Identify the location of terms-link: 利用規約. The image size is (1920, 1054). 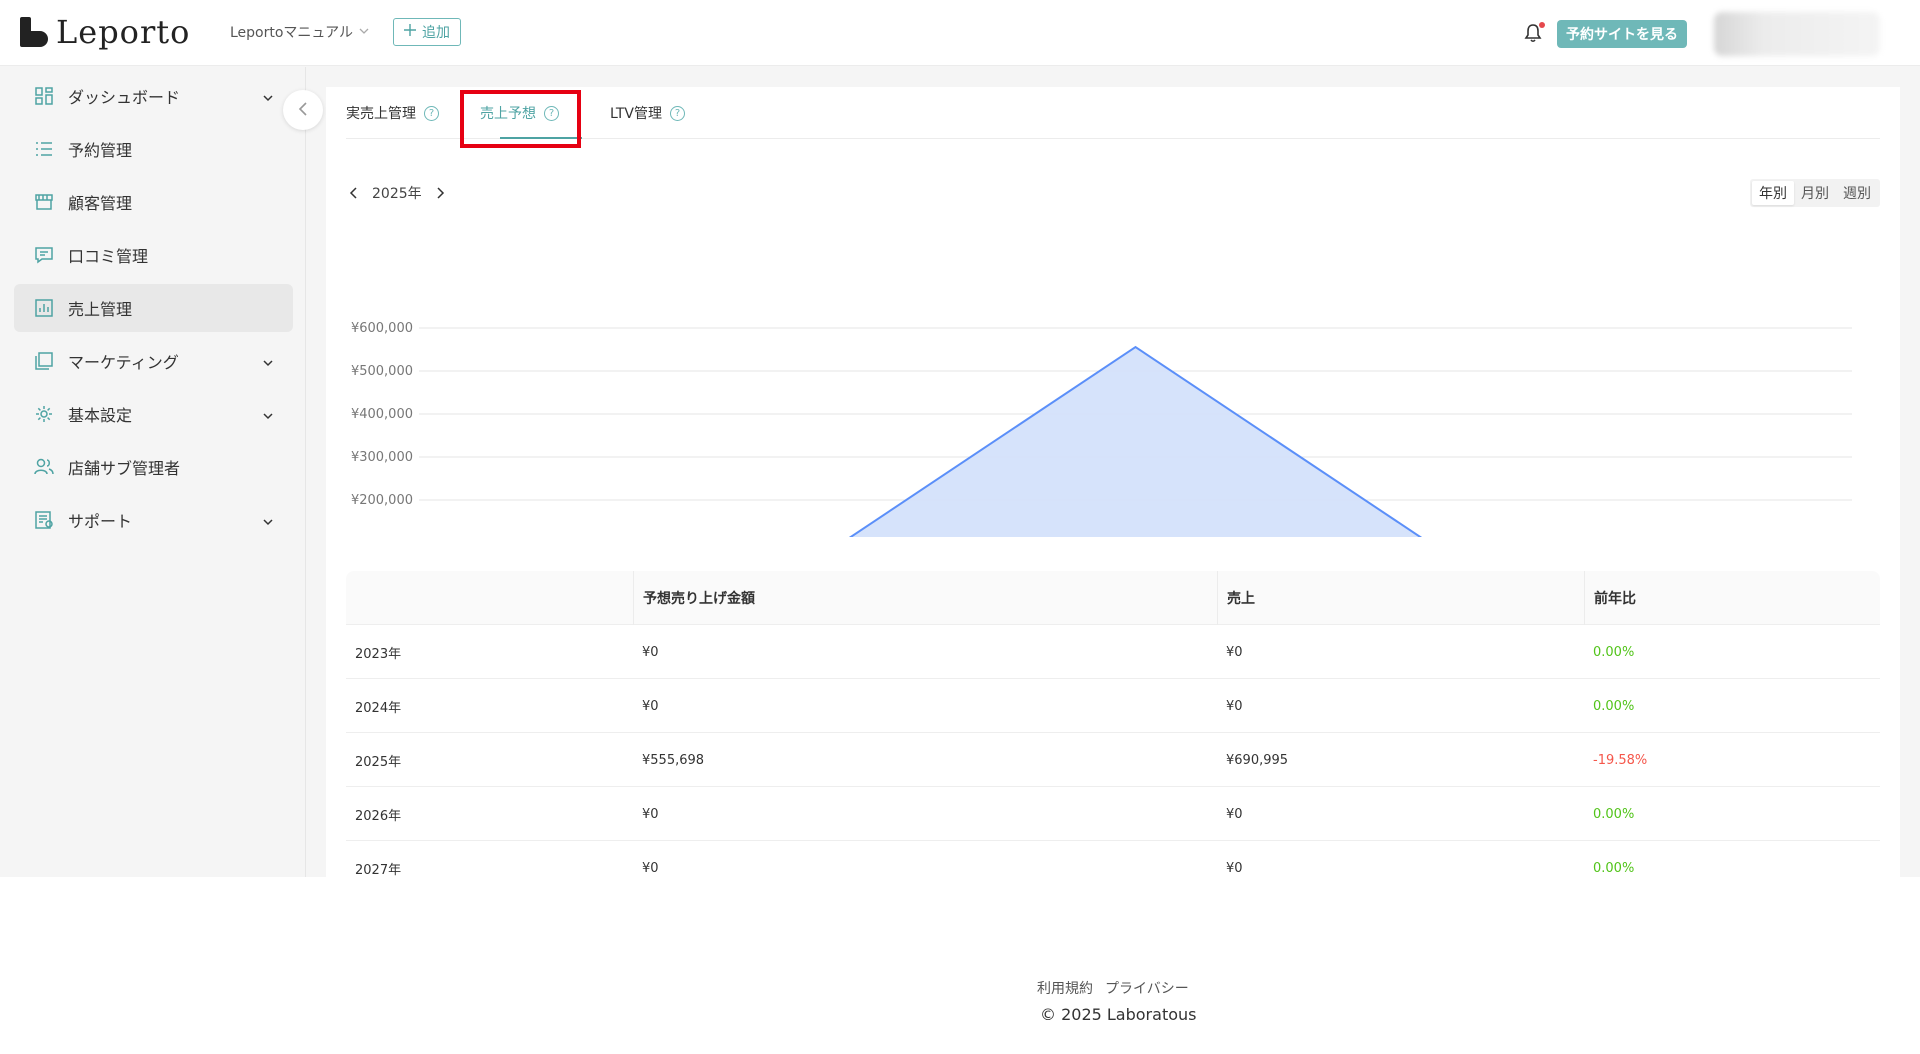
(1065, 988).